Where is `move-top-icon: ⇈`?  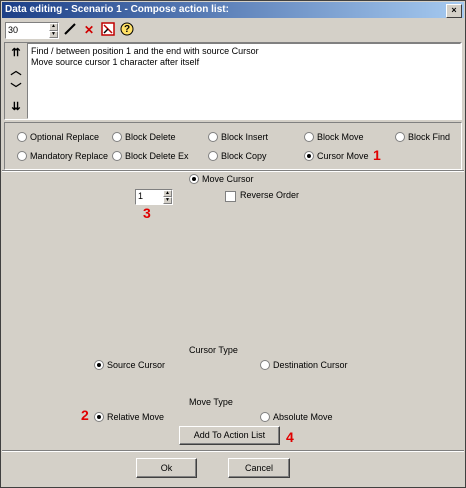
move-top-icon: ⇈ is located at coordinates (16, 53).